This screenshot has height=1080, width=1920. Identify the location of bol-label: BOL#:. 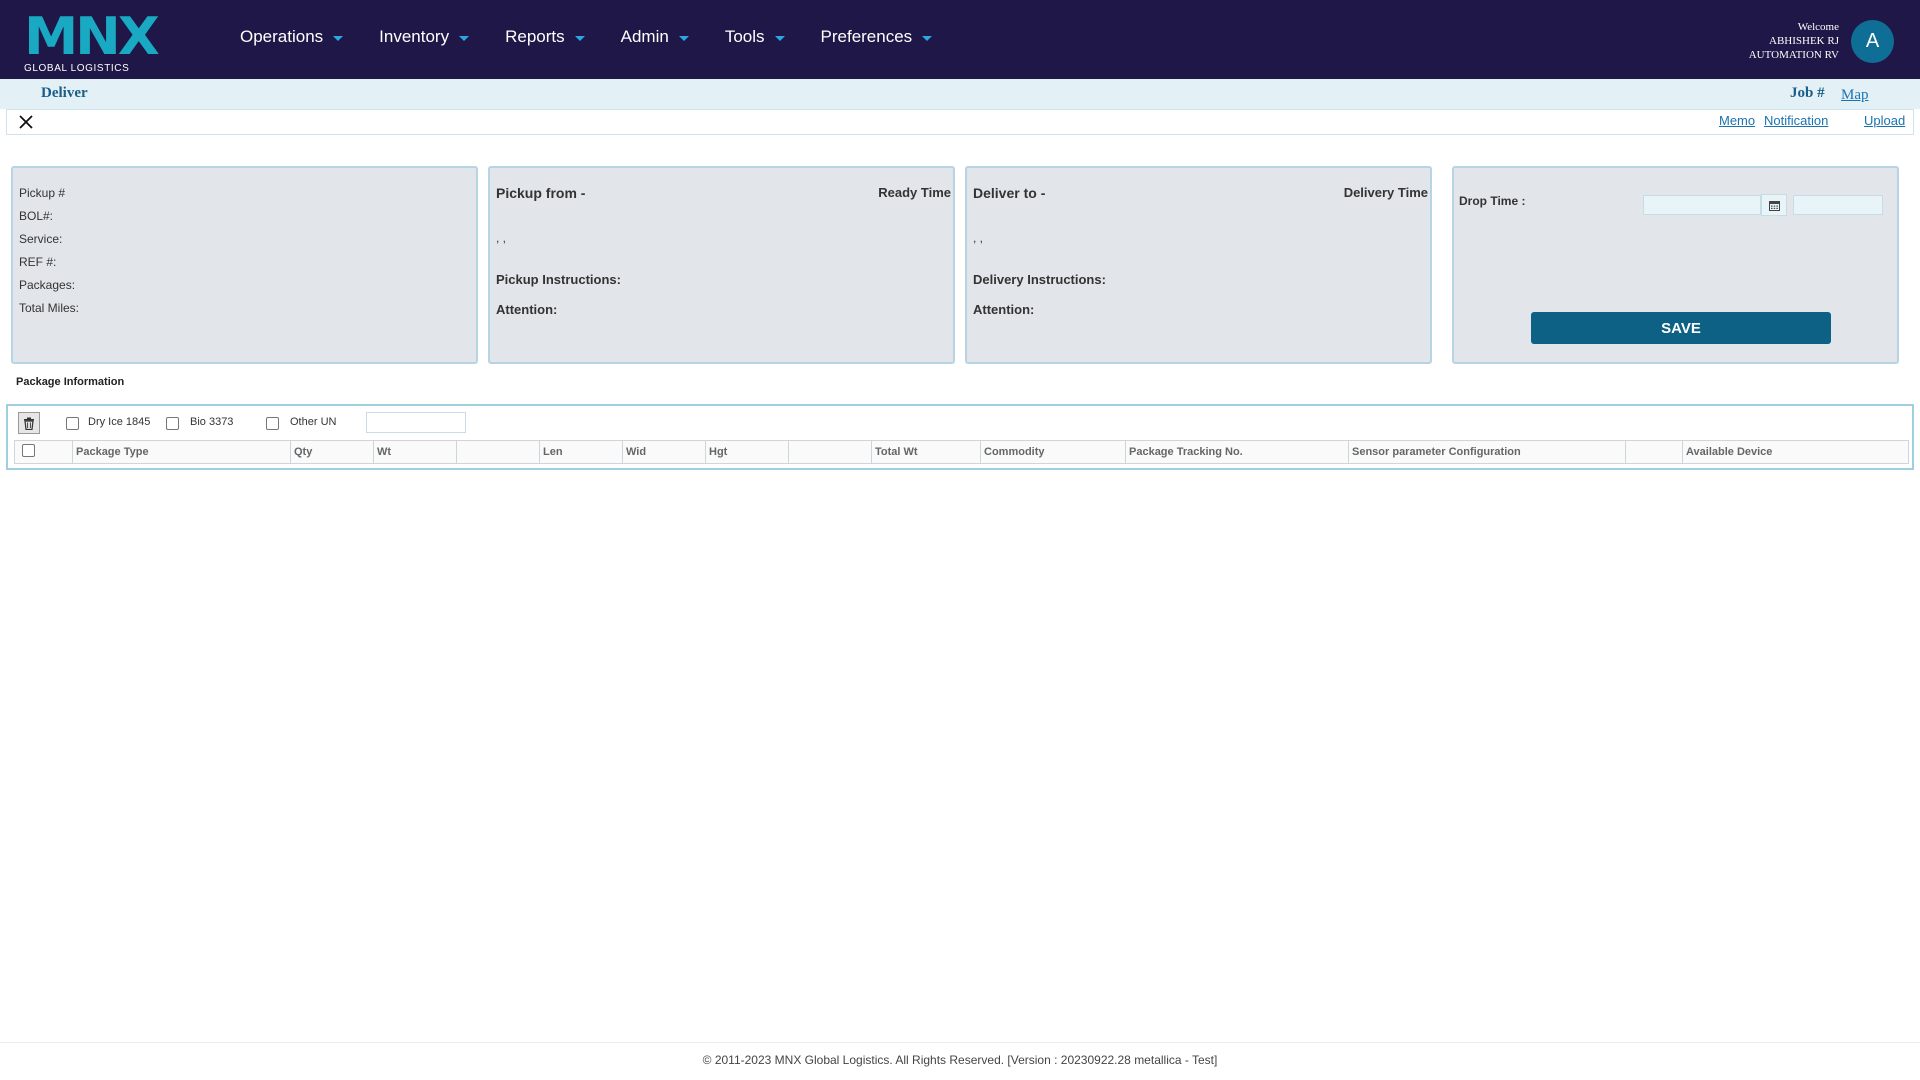
(36, 216).